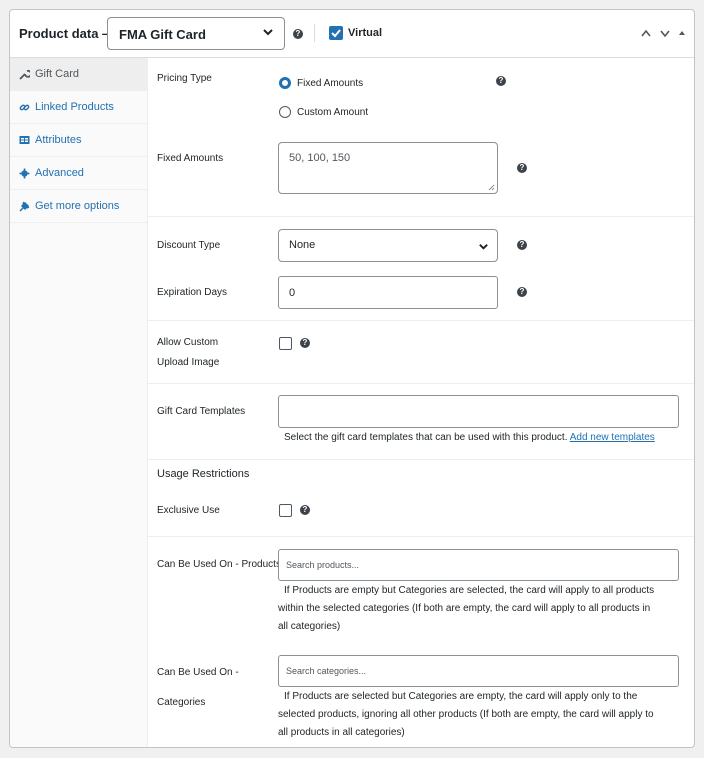 Image resolution: width=704 pixels, height=758 pixels. I want to click on wrench-icon, so click(27, 74).